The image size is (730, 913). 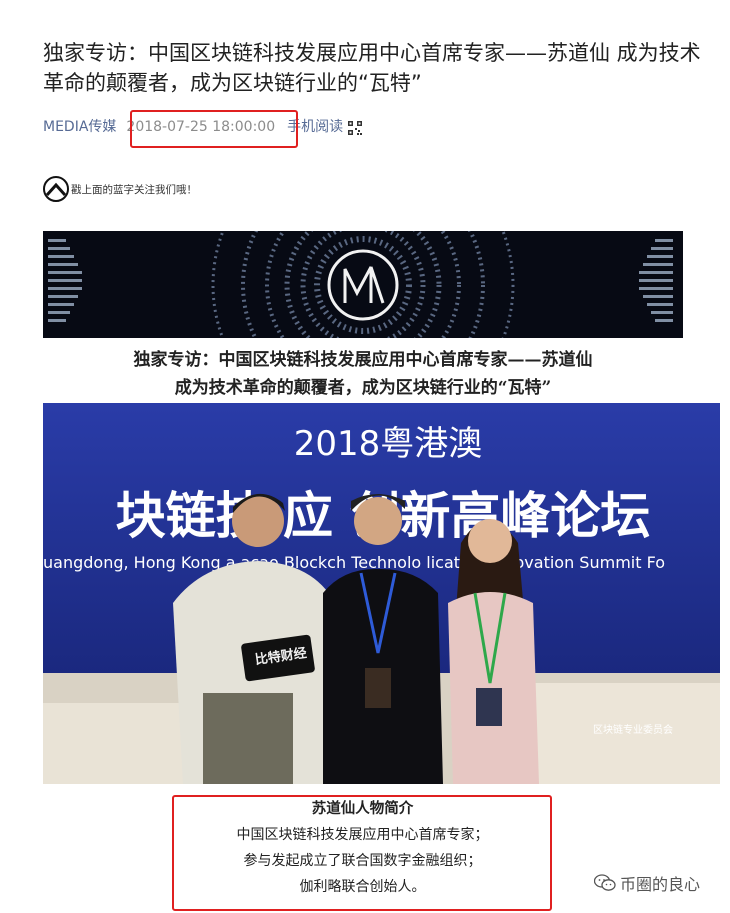 What do you see at coordinates (79, 127) in the screenshot?
I see `source-link: MEDIA传媒` at bounding box center [79, 127].